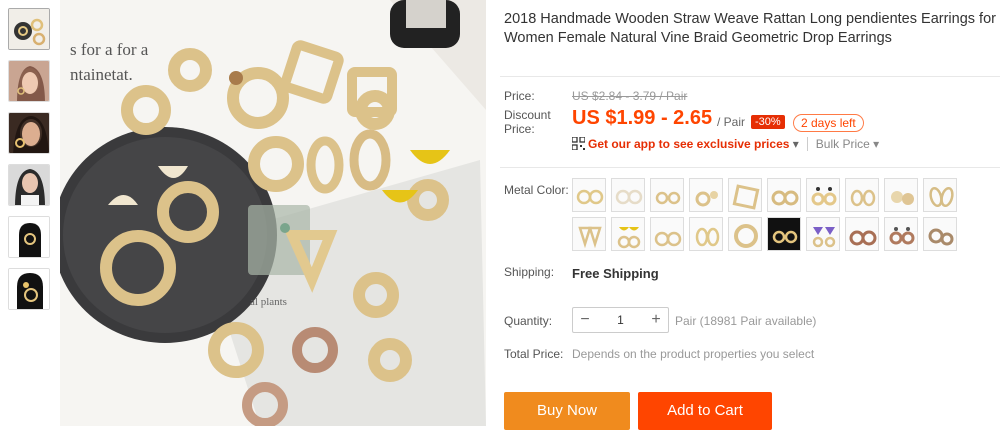 This screenshot has width=1000, height=436. I want to click on bulk-price-label: Bulk Price, so click(842, 144).